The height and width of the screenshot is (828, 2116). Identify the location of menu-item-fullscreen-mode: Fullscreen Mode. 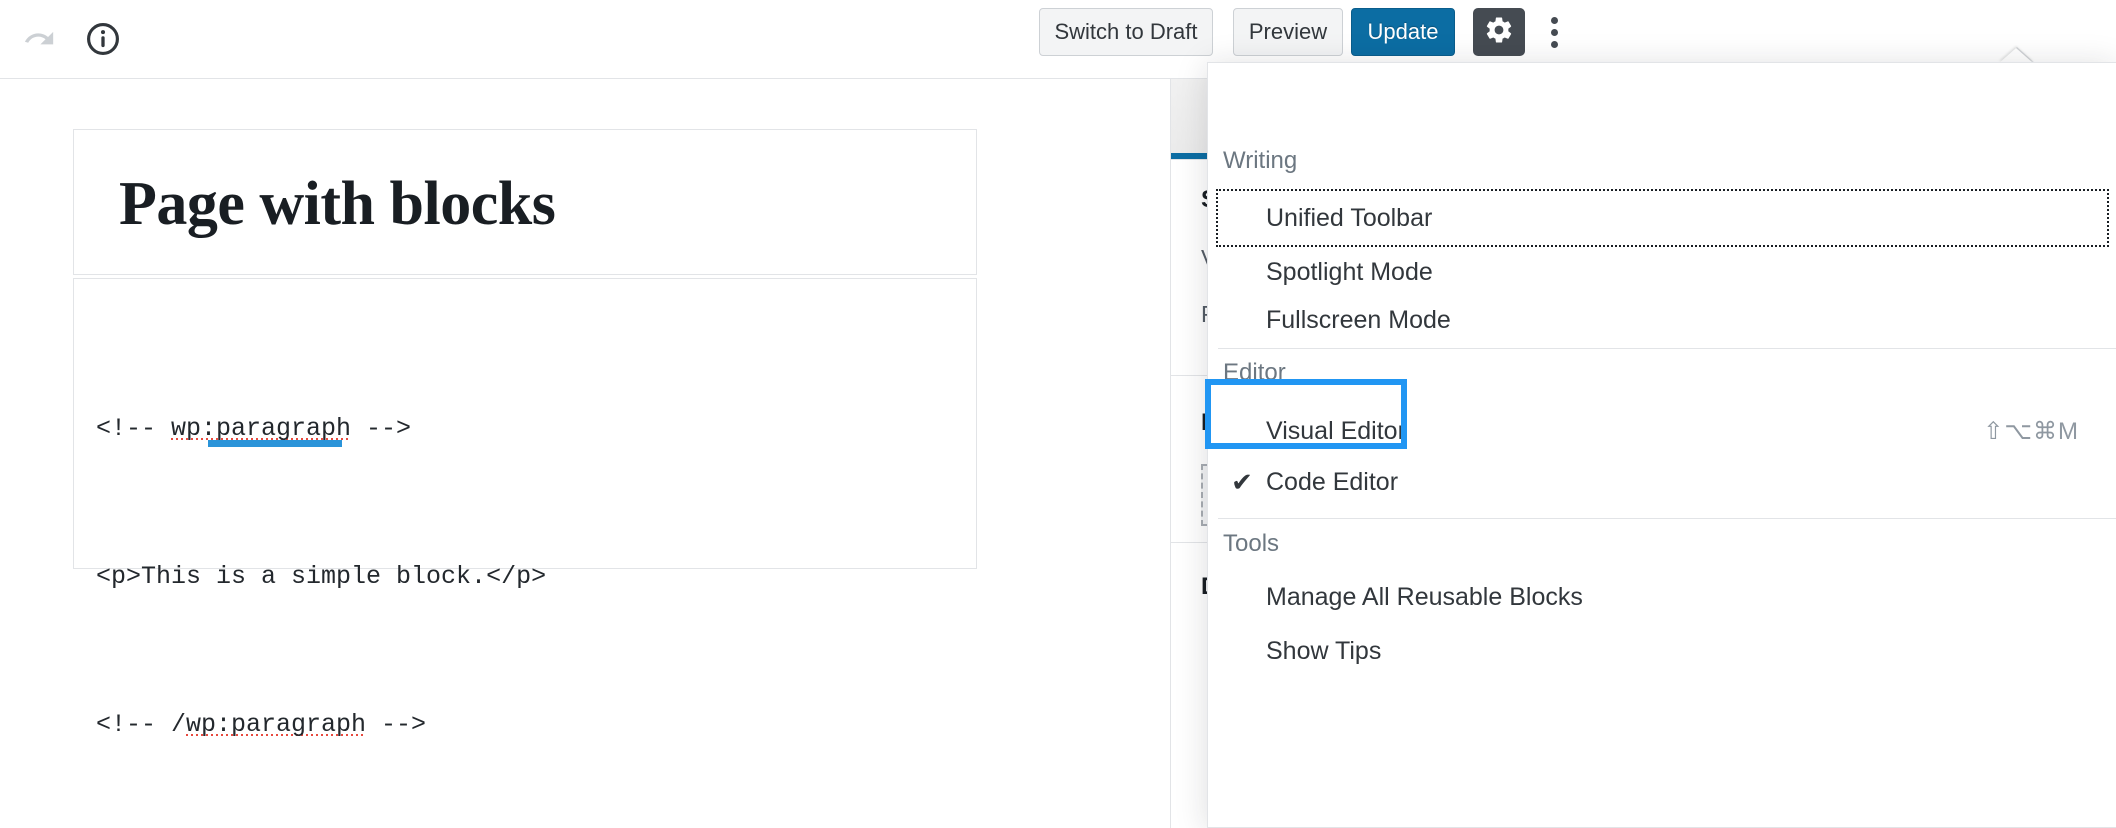
(1662, 320).